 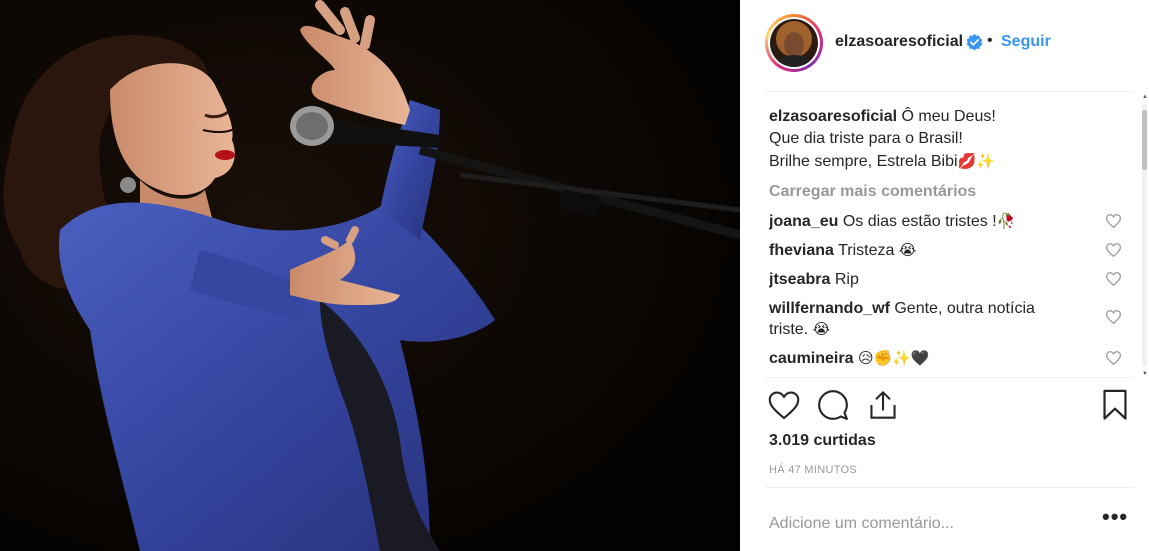 I want to click on caption-line-2: Que dia triste para o Brasil!, so click(x=866, y=138).